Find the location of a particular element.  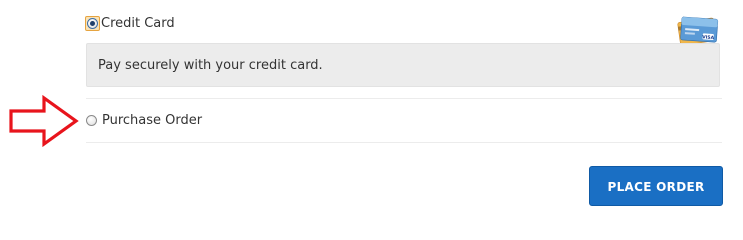

credit-card-label: Credit Card is located at coordinates (138, 23).